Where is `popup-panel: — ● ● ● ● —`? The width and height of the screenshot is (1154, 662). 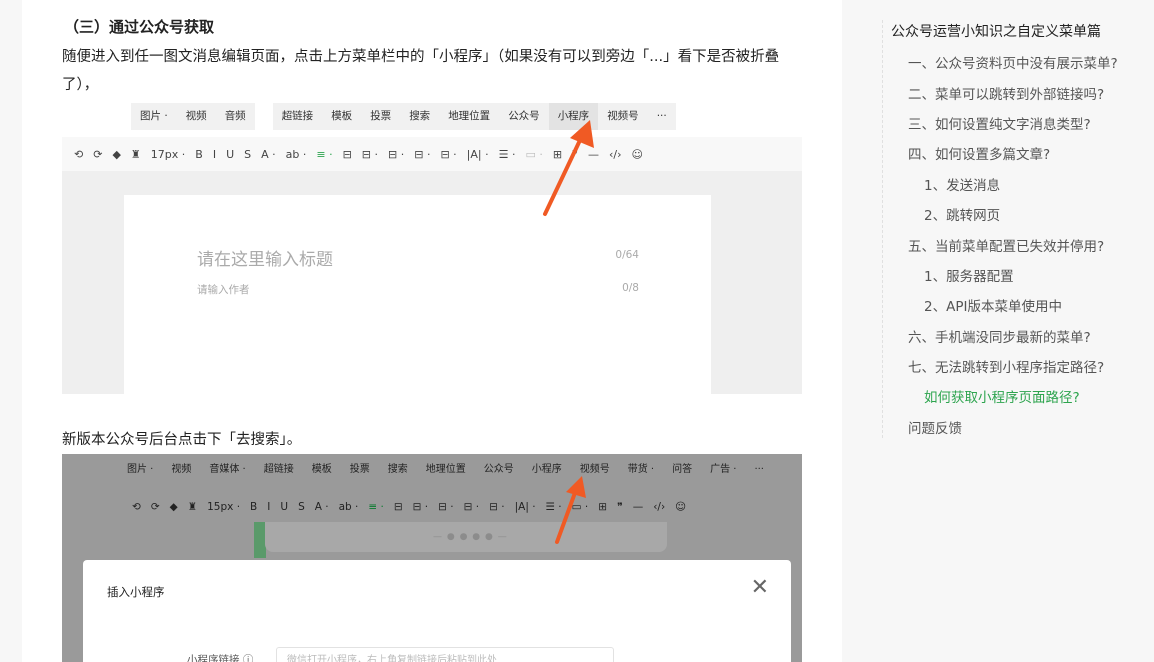
popup-panel: — ● ● ● ● — is located at coordinates (466, 537).